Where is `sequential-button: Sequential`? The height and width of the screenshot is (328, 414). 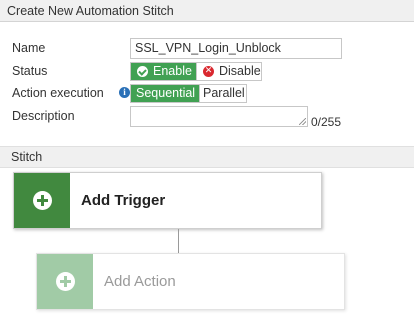
sequential-button: Sequential is located at coordinates (165, 93).